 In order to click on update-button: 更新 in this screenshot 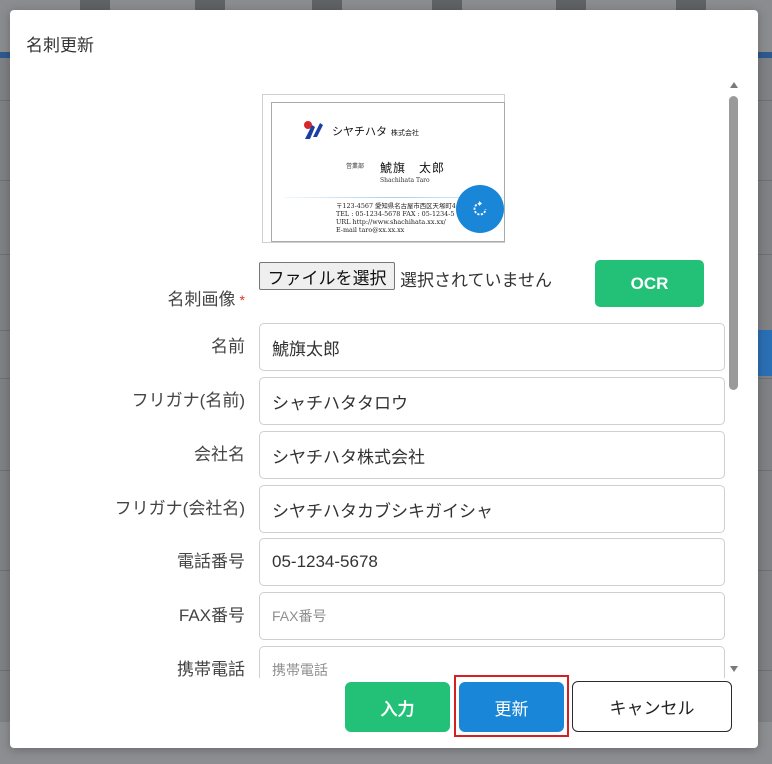, I will do `click(511, 707)`.